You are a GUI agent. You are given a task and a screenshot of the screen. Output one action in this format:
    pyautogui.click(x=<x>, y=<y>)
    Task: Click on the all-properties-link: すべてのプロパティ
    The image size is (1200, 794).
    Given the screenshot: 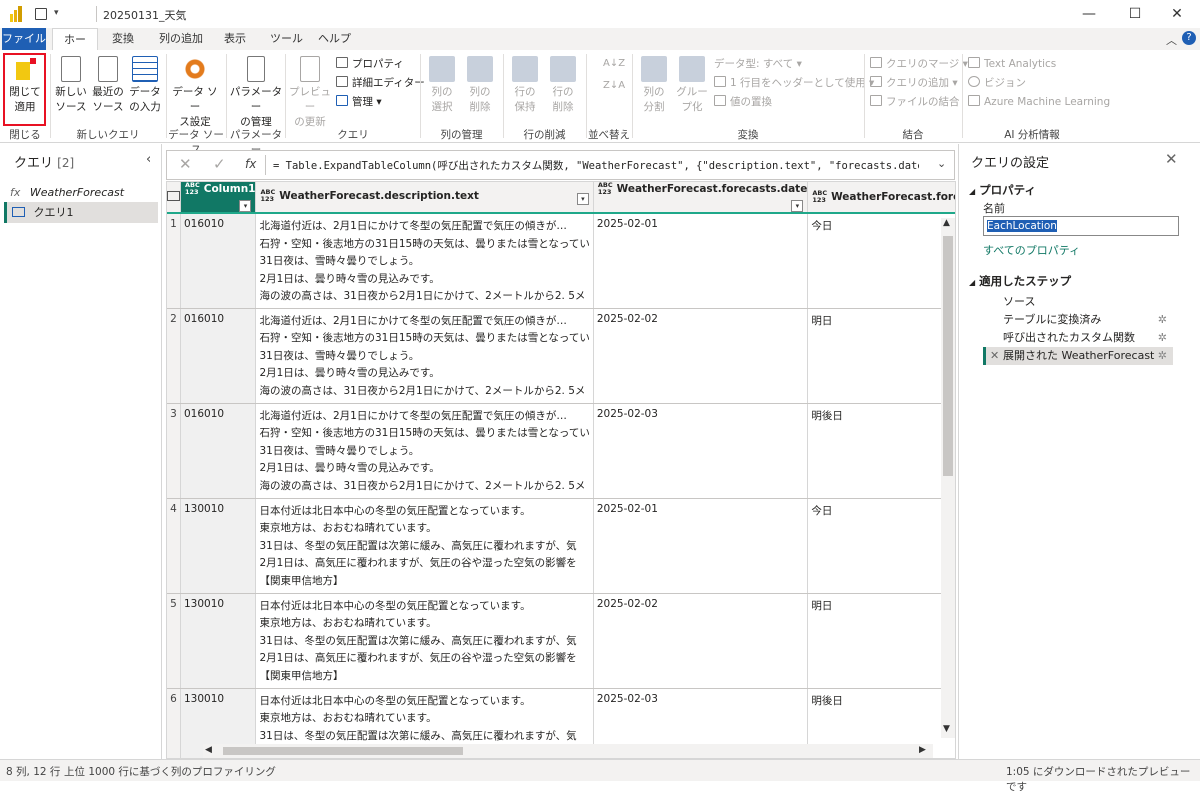 What is the action you would take?
    pyautogui.click(x=1031, y=250)
    